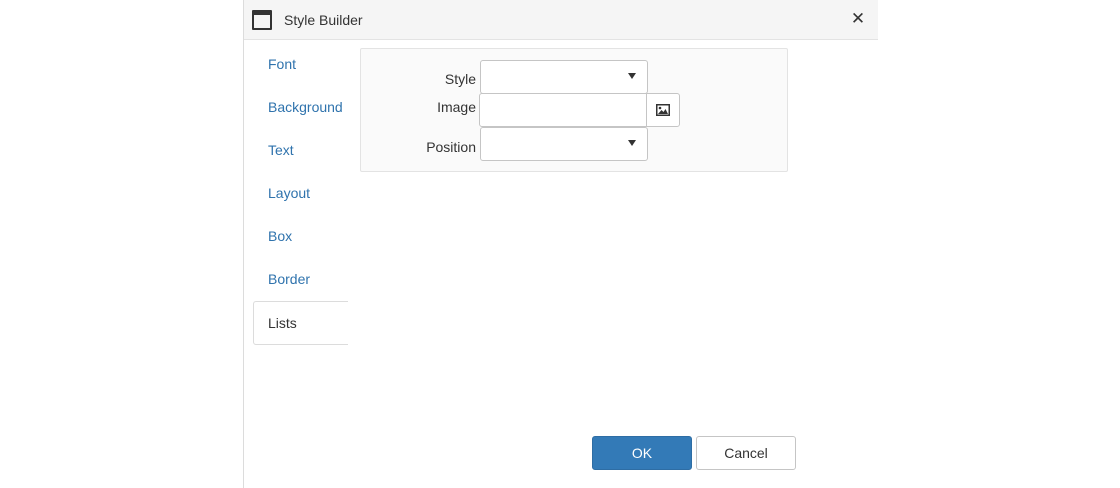  I want to click on style-select, so click(564, 77).